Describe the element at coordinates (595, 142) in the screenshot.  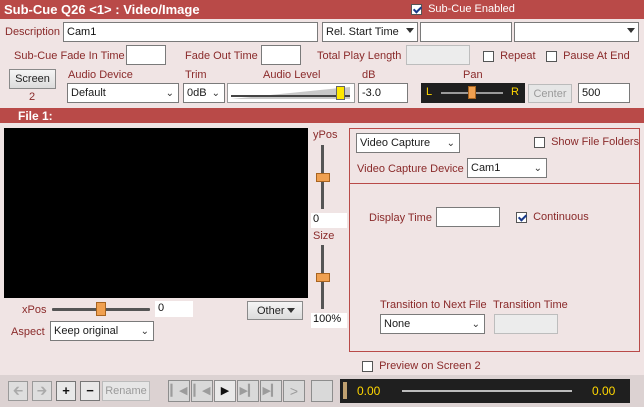
I see `show-file-folders-label: Show File Folders` at that location.